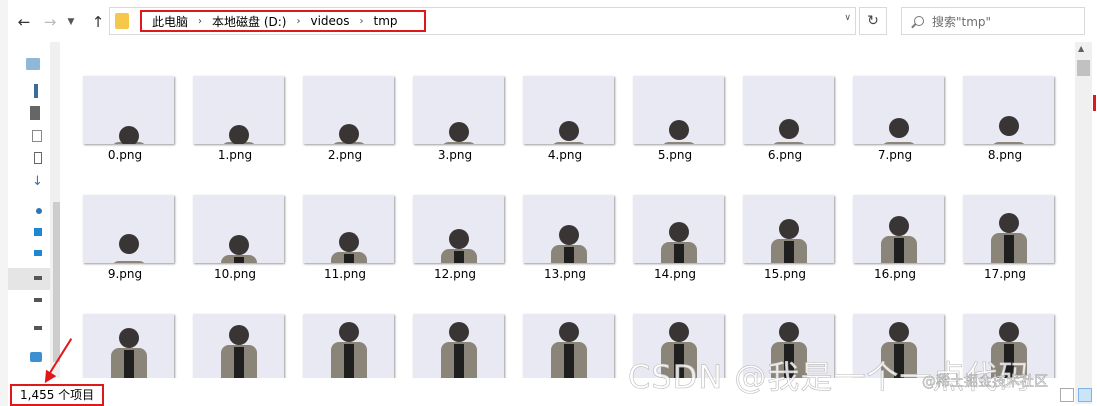  What do you see at coordinates (455, 274) in the screenshot?
I see `file-name: 12.png` at bounding box center [455, 274].